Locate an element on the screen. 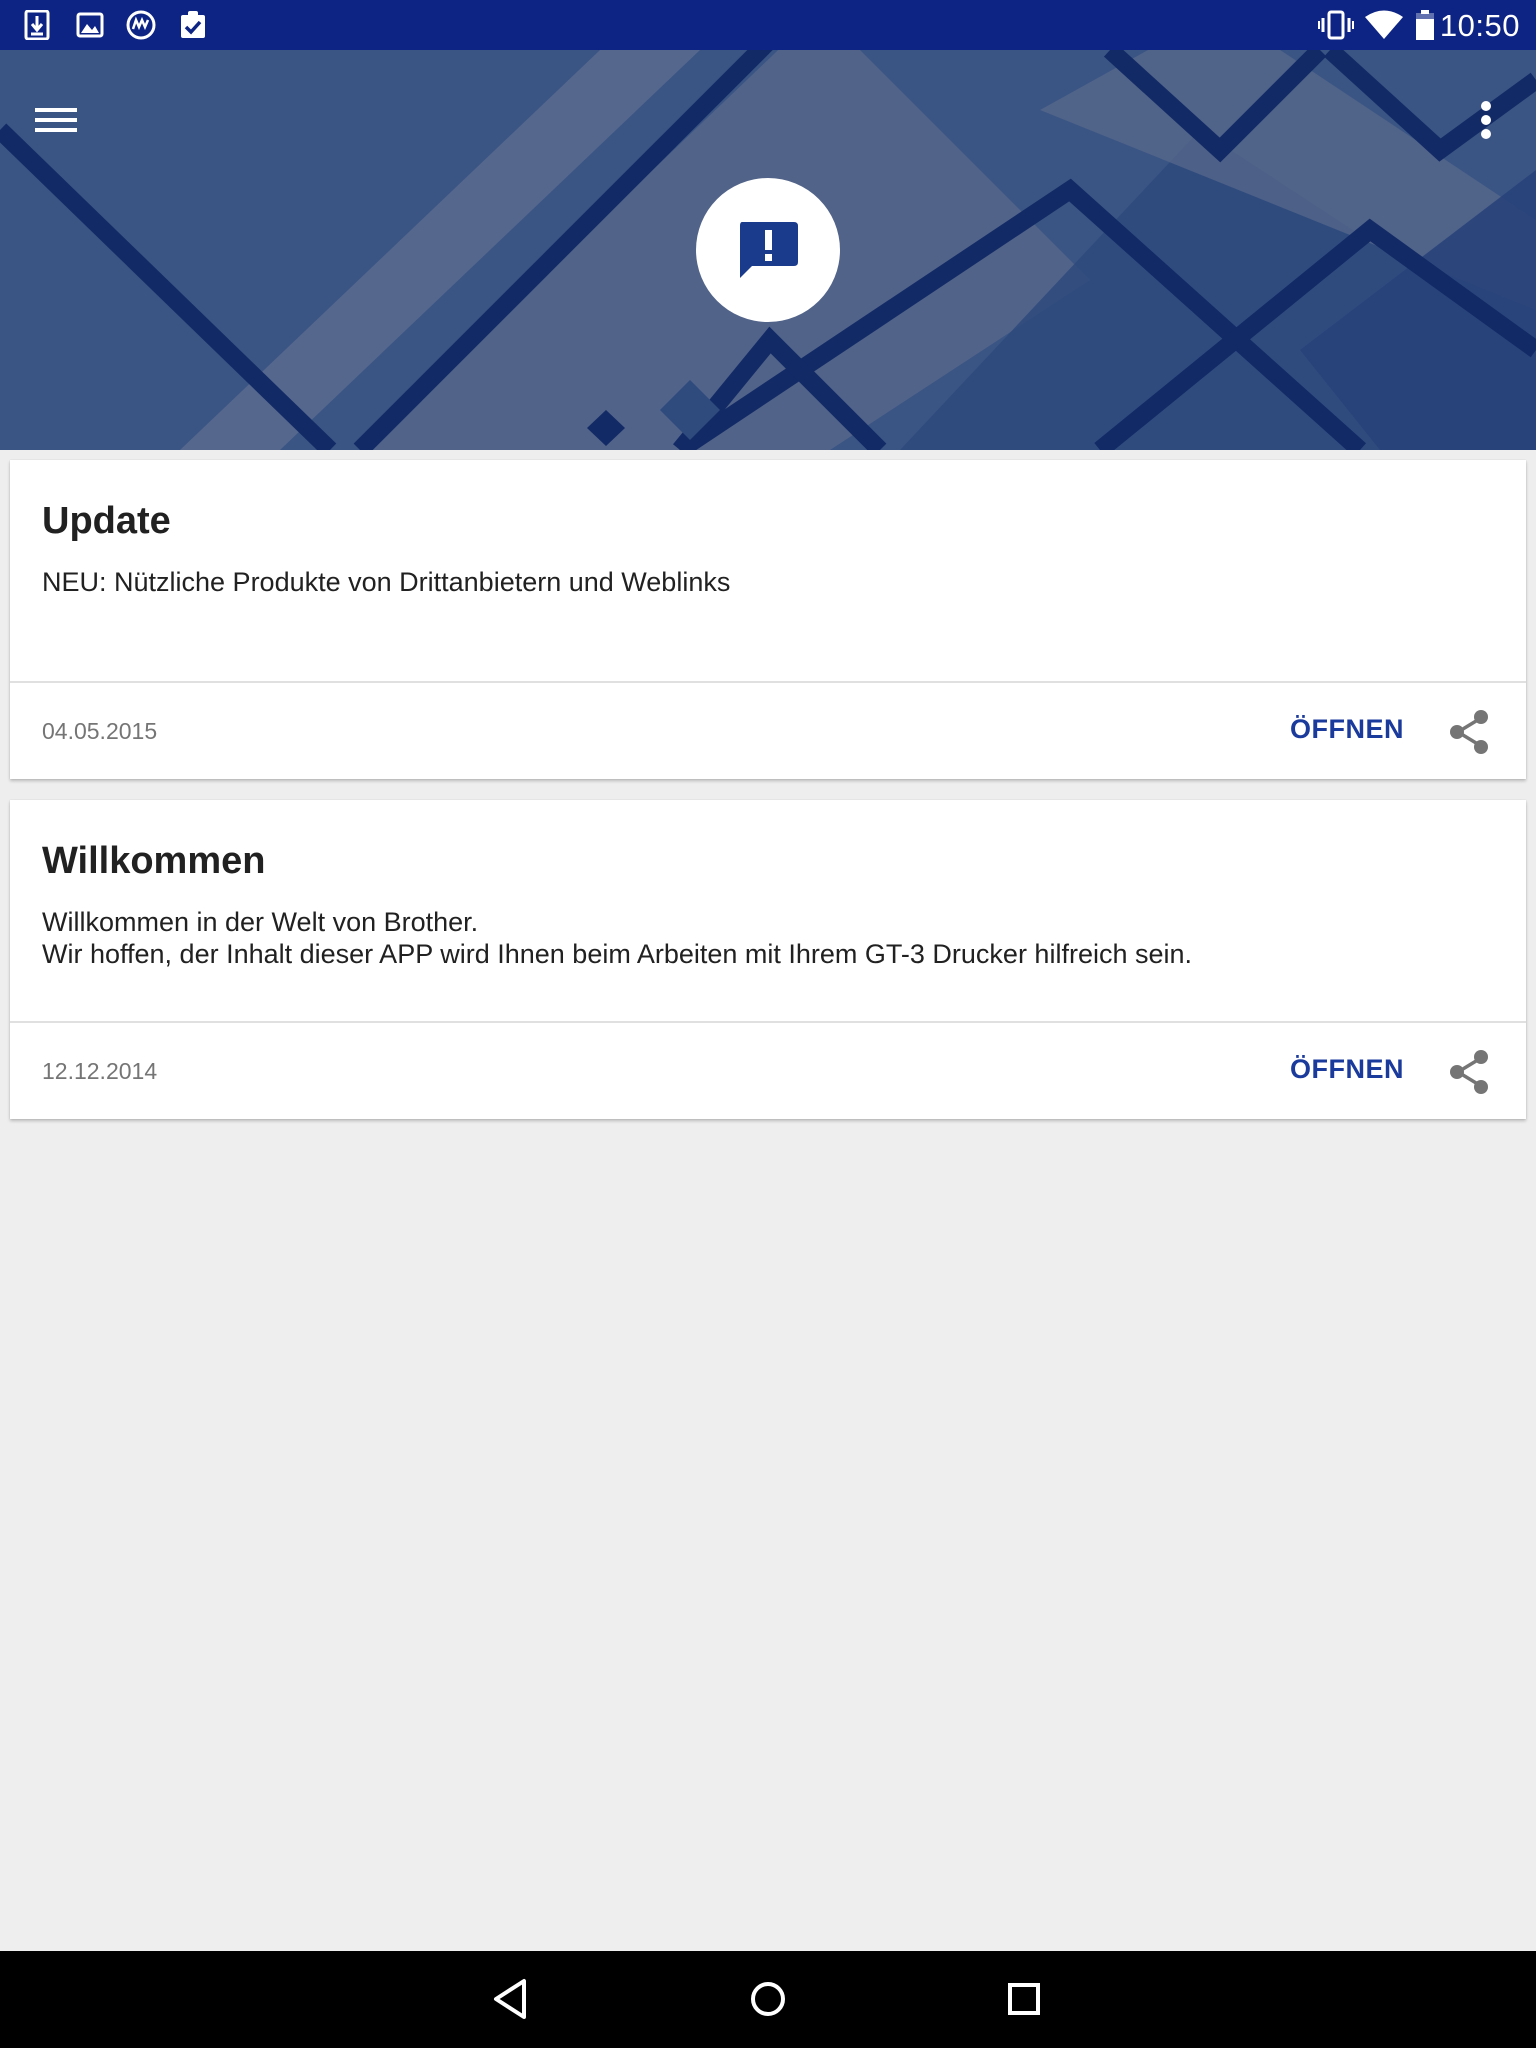  back-icon is located at coordinates (512, 1999).